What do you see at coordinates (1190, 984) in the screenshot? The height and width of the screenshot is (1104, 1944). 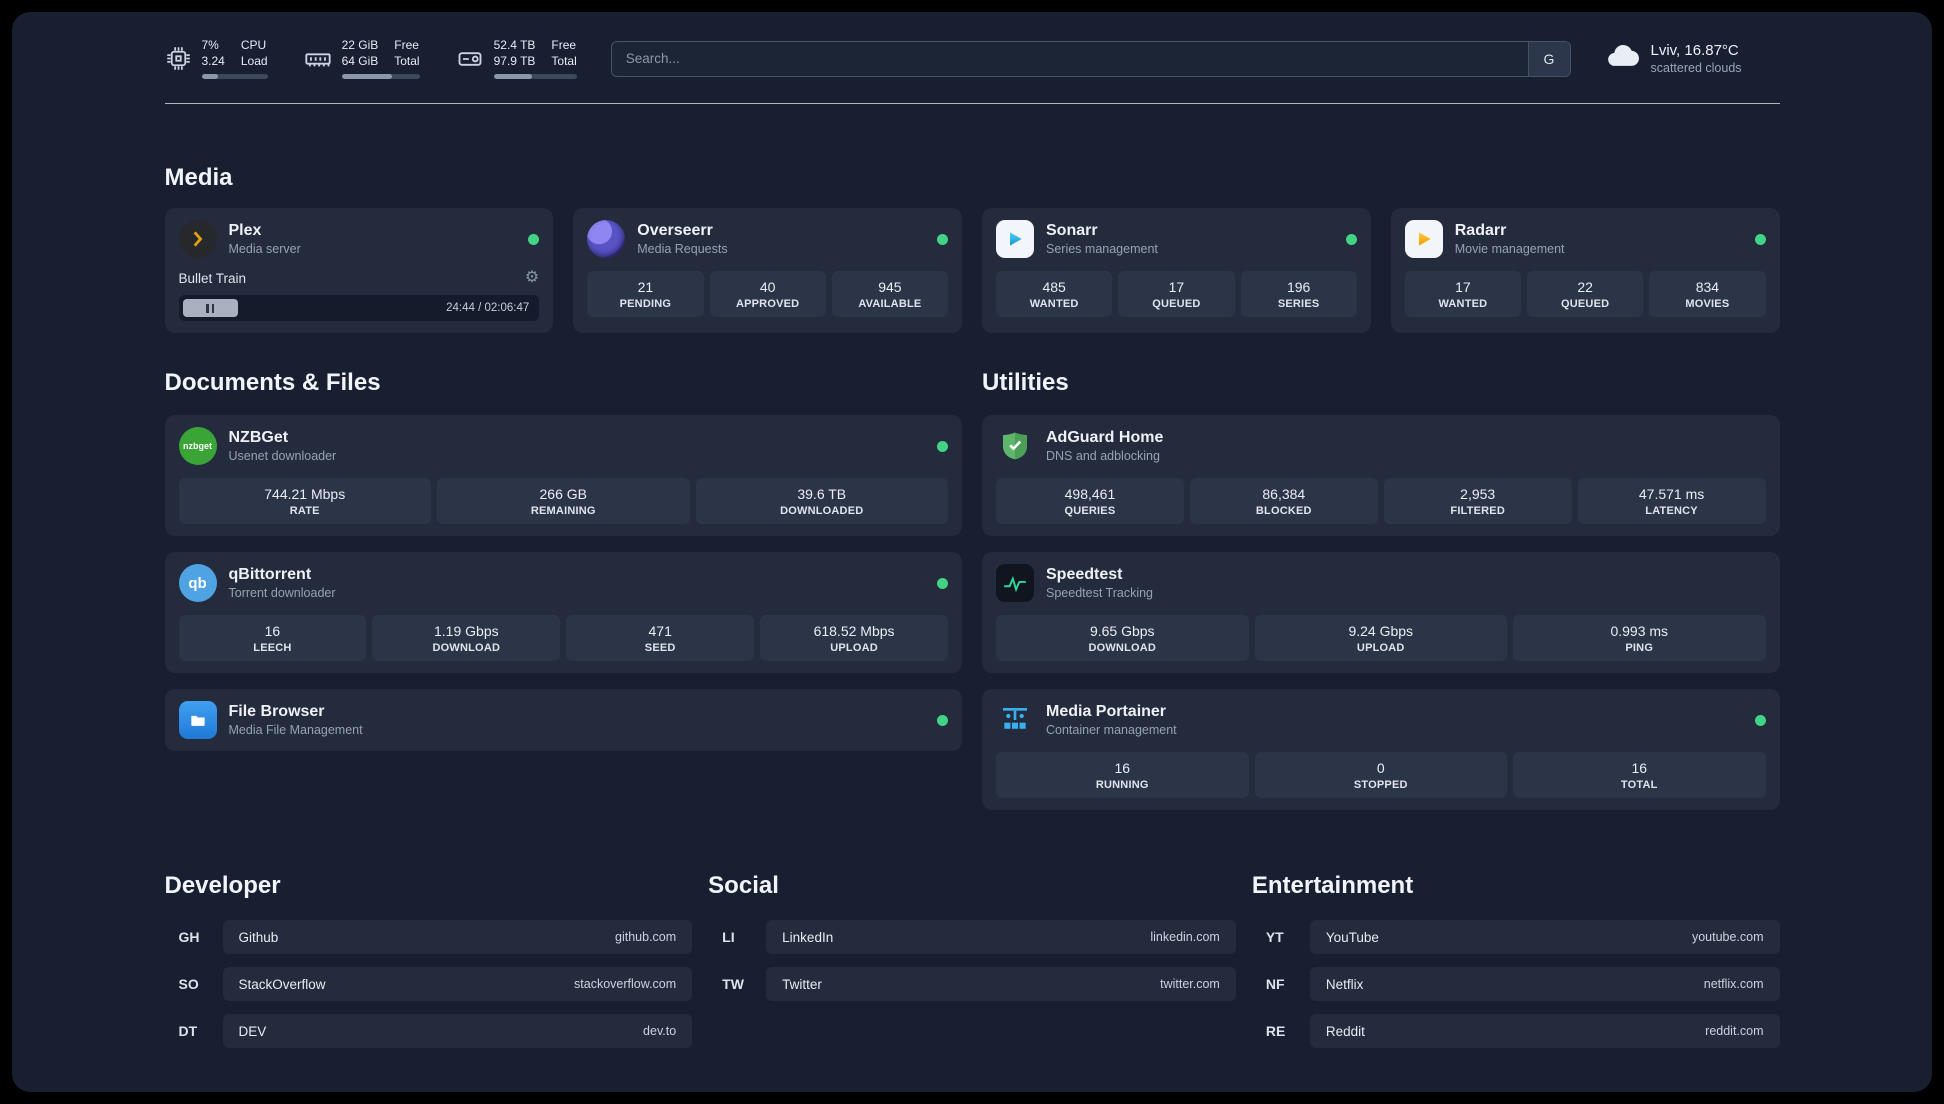 I see `bookmark-url: twitter.com` at bounding box center [1190, 984].